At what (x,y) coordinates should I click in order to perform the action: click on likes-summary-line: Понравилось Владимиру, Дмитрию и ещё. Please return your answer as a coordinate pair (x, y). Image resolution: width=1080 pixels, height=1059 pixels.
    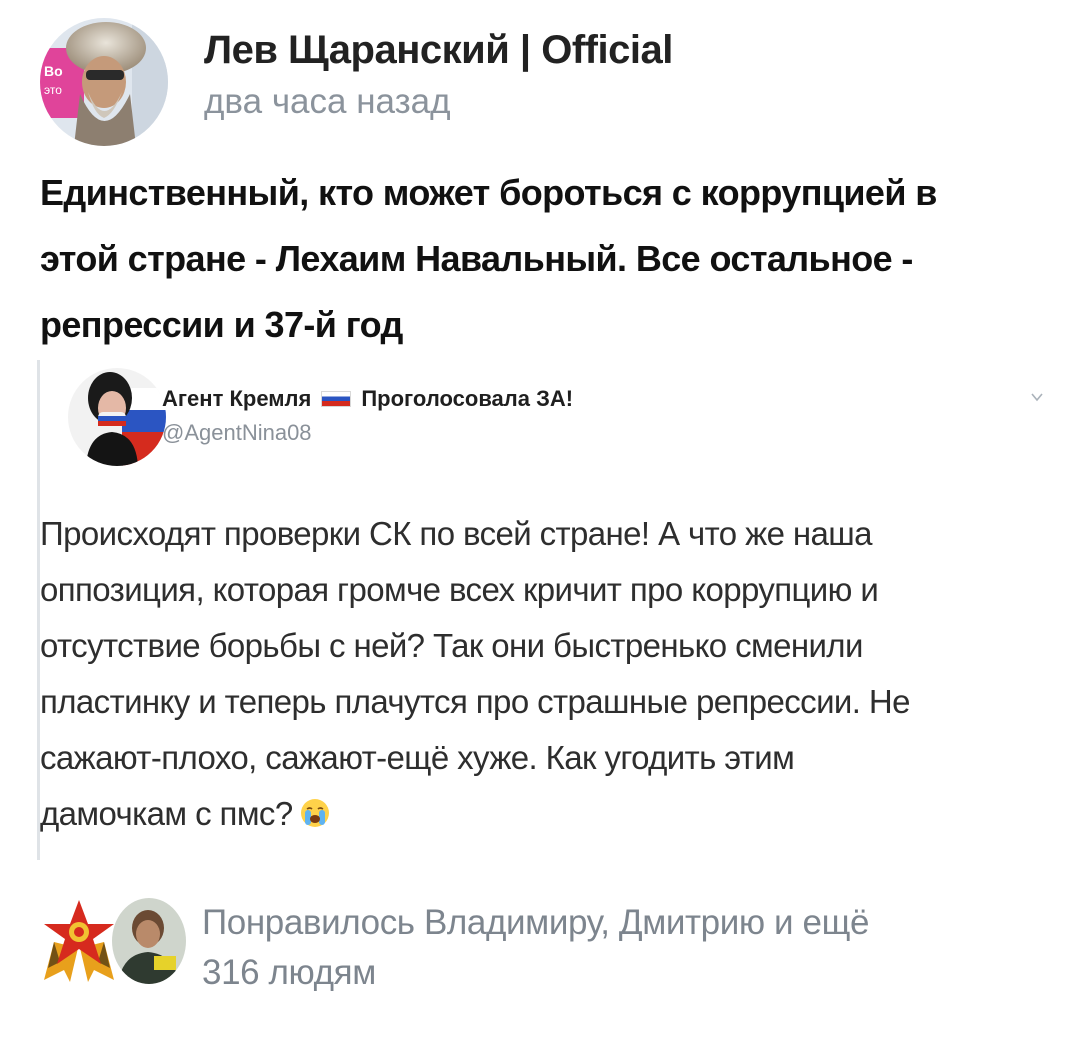
    Looking at the image, I should click on (536, 922).